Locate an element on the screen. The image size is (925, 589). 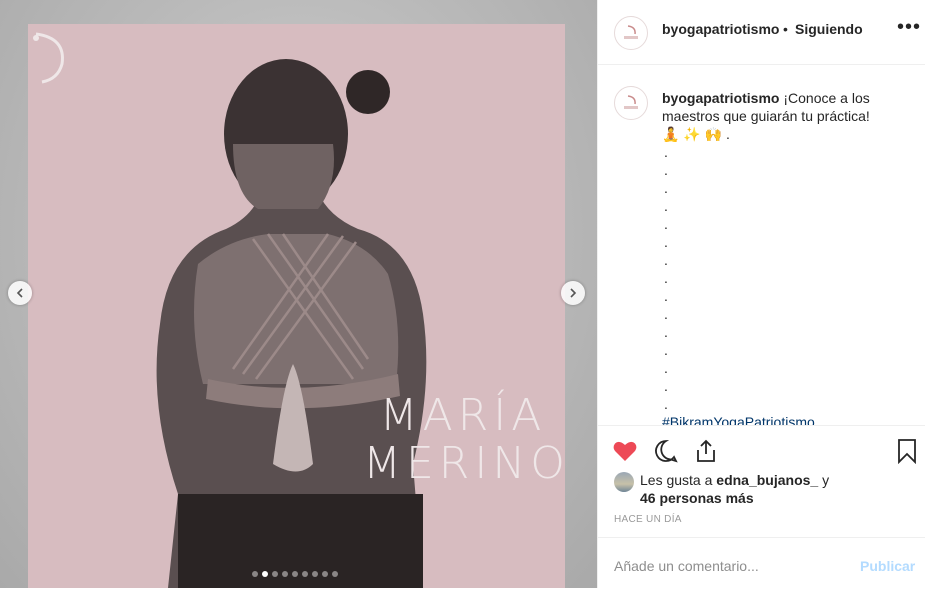
action-bar is located at coordinates (761, 450).